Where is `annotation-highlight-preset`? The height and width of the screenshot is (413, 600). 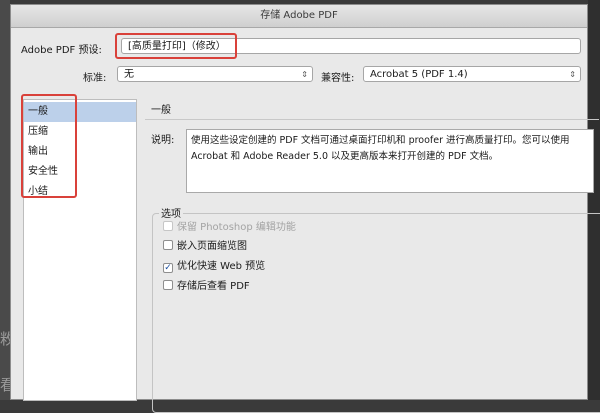 annotation-highlight-preset is located at coordinates (176, 46).